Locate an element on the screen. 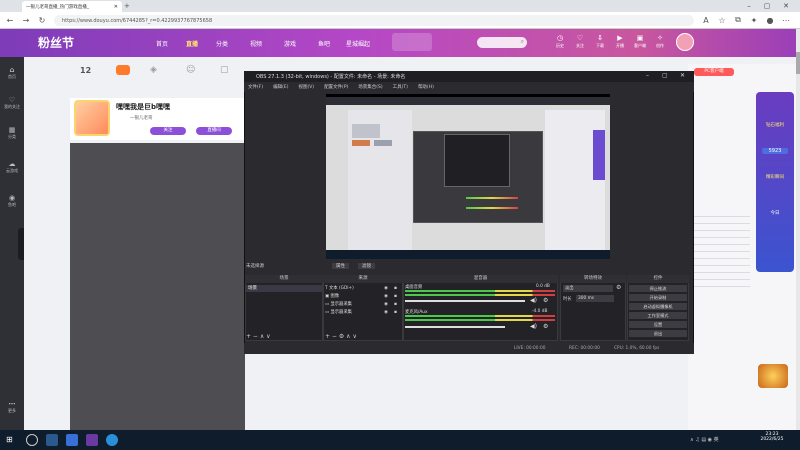  page-scrollbar is located at coordinates (798, 229).